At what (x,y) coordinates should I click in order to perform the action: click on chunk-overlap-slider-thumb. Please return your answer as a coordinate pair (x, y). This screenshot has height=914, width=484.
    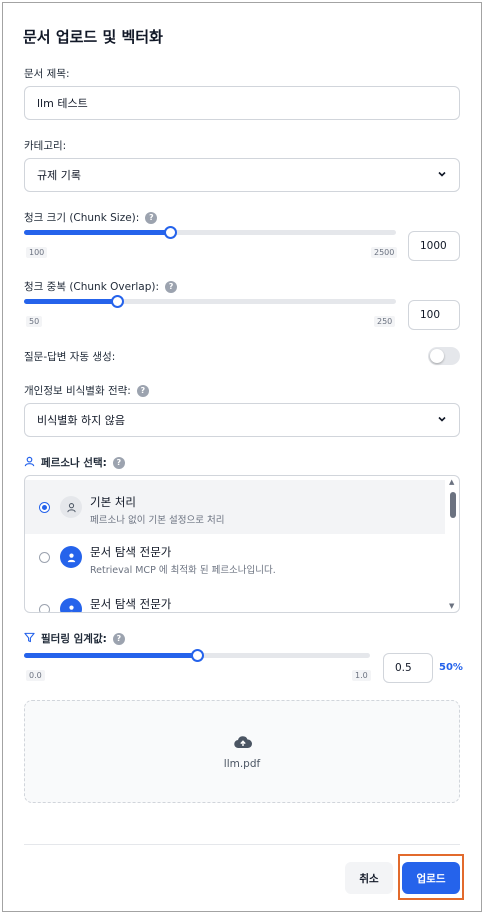
    Looking at the image, I should click on (117, 301).